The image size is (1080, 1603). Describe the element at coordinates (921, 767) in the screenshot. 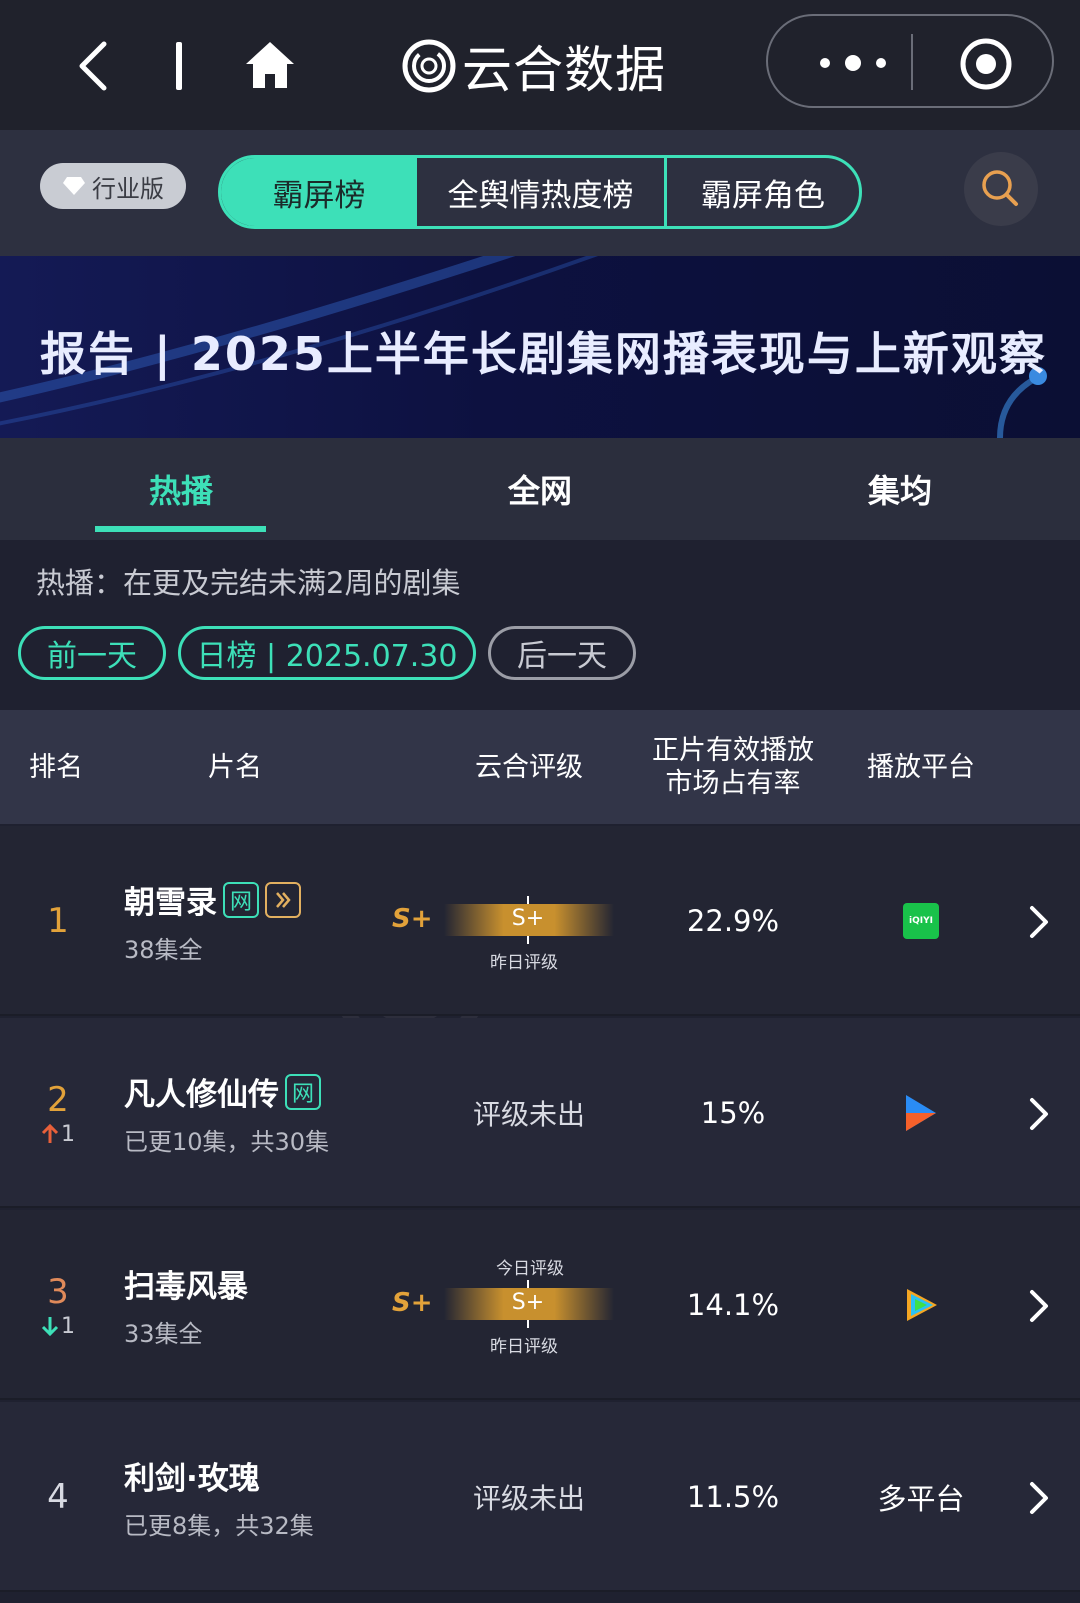

I see `header-platform: 播放平台` at that location.